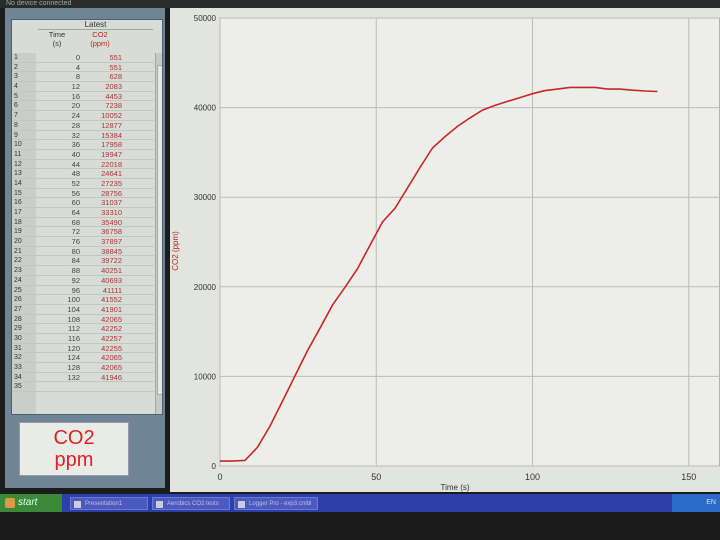 The width and height of the screenshot is (720, 540). Describe the element at coordinates (59, 349) in the screenshot. I see `cell-time: 120` at that location.